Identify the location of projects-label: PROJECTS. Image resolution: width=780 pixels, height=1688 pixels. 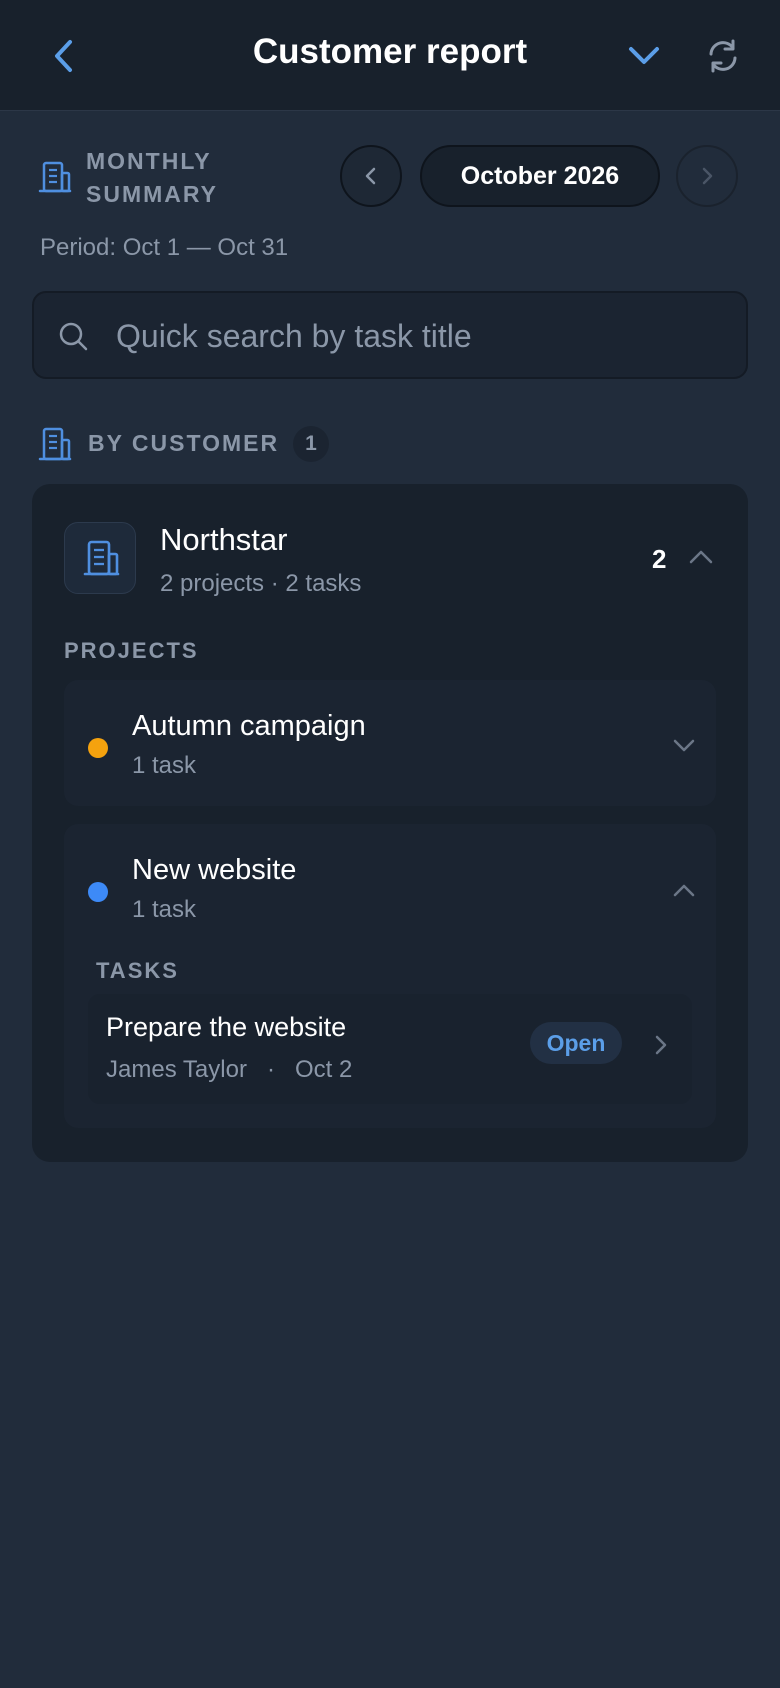
(131, 650).